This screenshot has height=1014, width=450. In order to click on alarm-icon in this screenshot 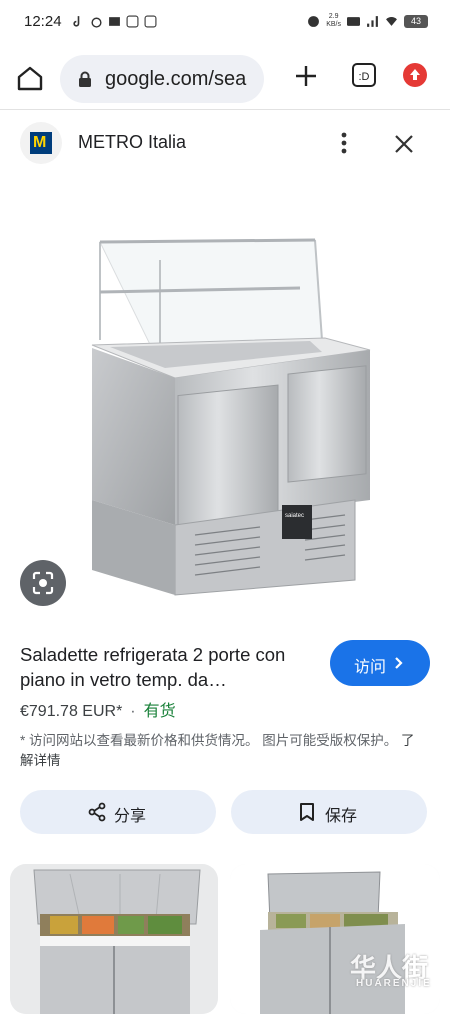, I will do `click(314, 21)`.